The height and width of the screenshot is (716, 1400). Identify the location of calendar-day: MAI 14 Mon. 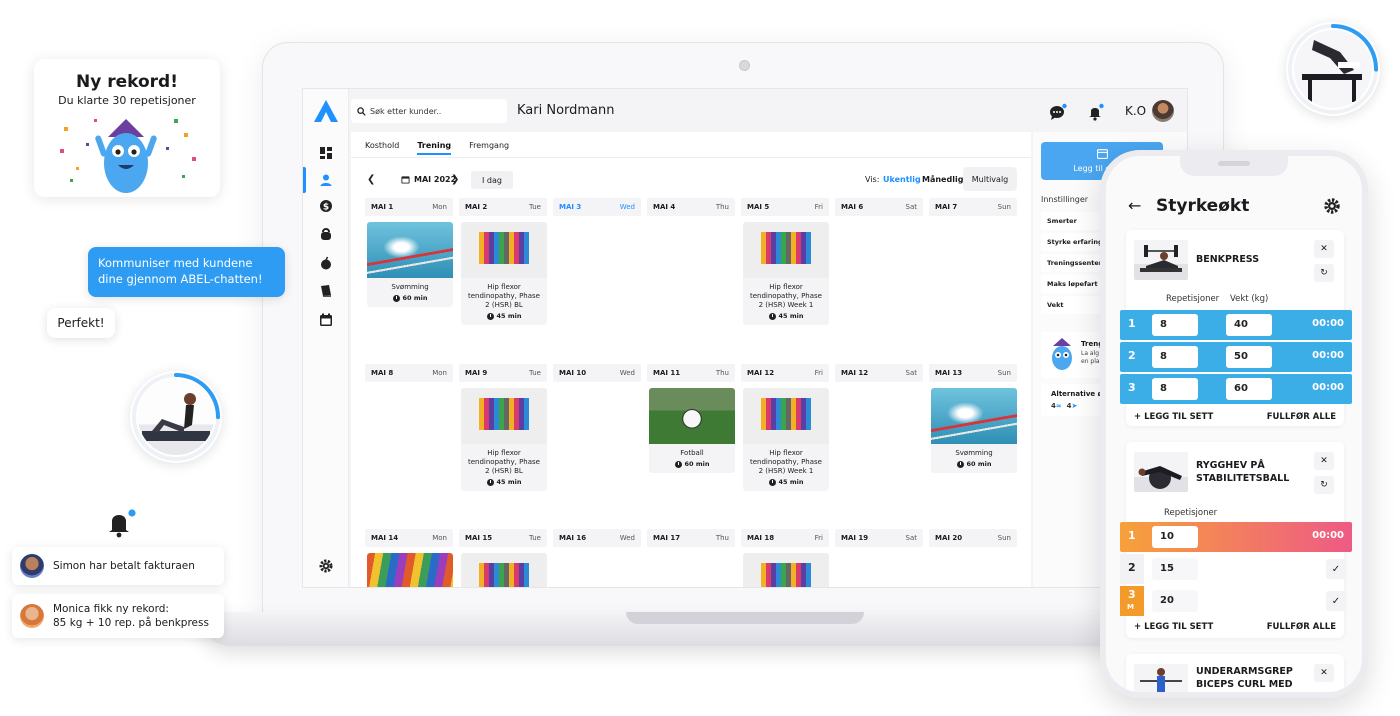
(409, 558).